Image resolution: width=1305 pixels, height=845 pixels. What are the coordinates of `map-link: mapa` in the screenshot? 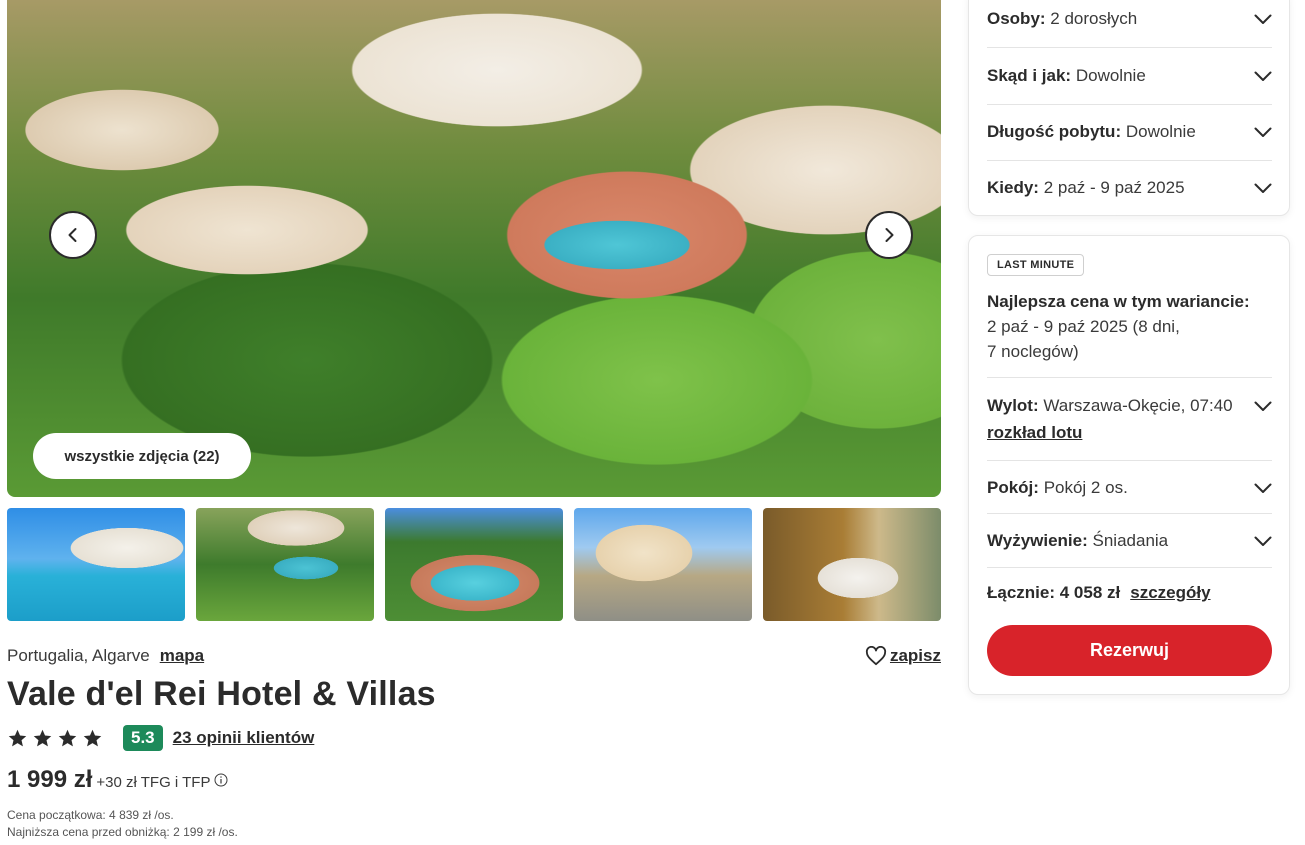 It's located at (182, 656).